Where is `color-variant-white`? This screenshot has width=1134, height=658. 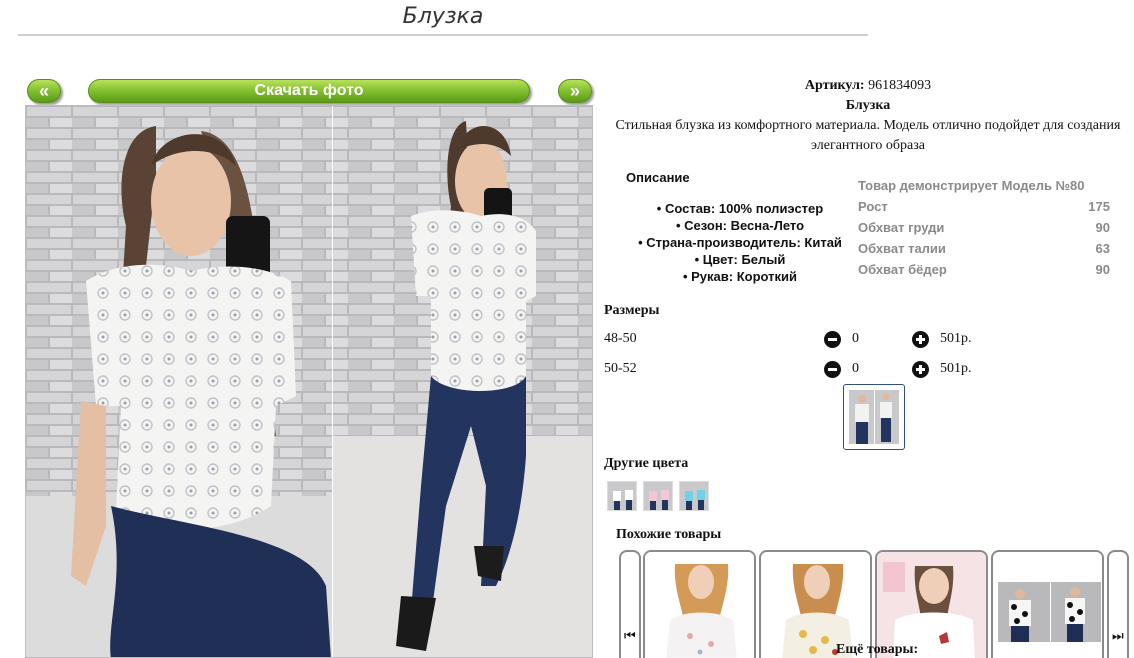
color-variant-white is located at coordinates (622, 496).